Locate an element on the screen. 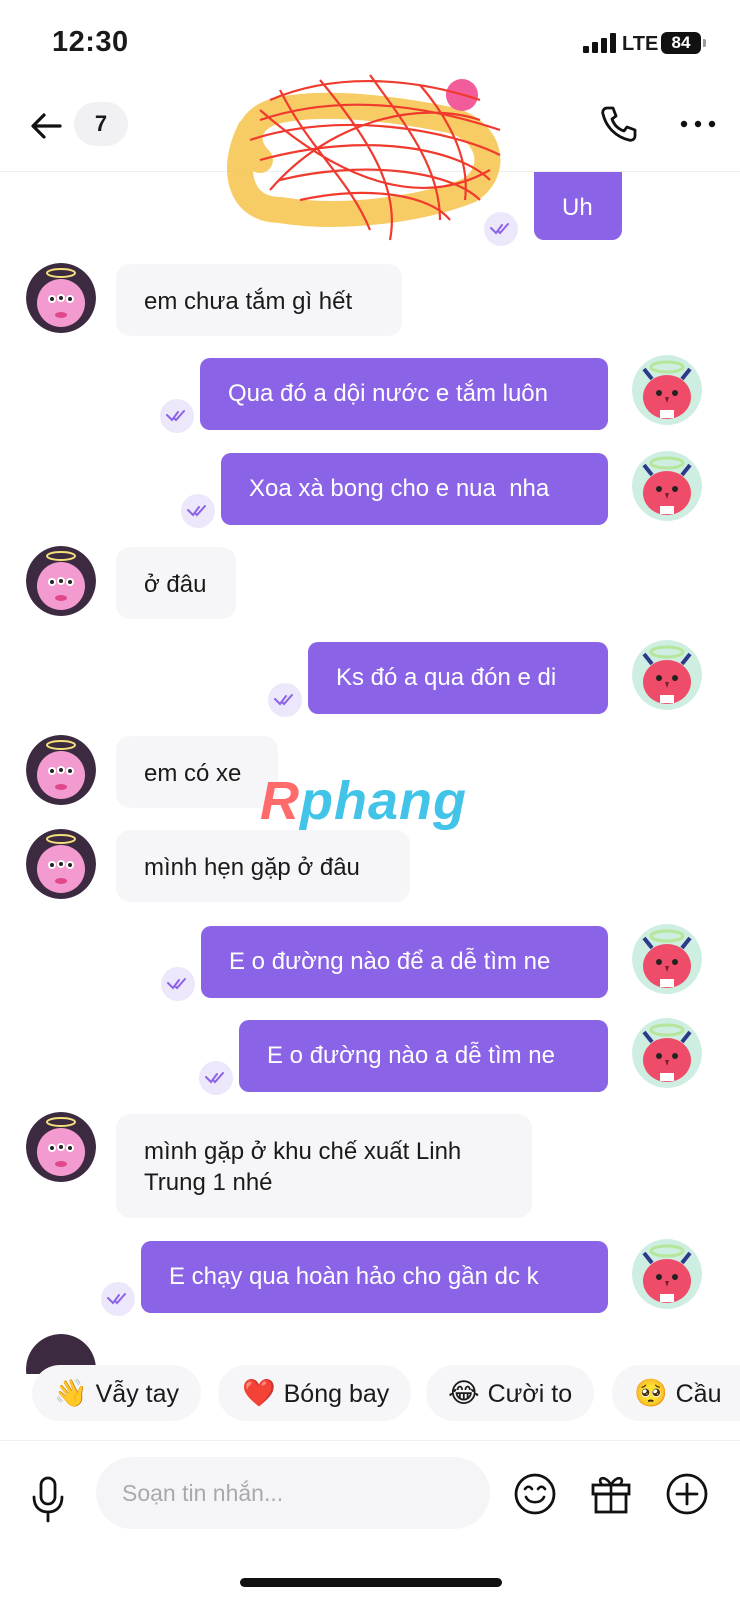  laugh-emoji-icon: 😂 is located at coordinates (464, 1393).